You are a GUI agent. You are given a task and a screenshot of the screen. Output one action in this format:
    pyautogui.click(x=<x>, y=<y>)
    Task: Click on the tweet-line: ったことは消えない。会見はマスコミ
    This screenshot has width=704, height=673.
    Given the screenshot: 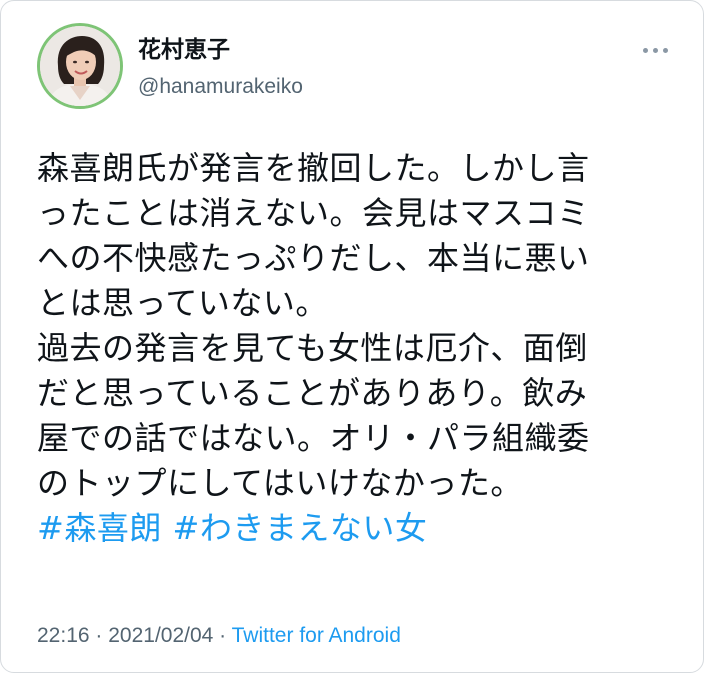 What is the action you would take?
    pyautogui.click(x=313, y=213)
    